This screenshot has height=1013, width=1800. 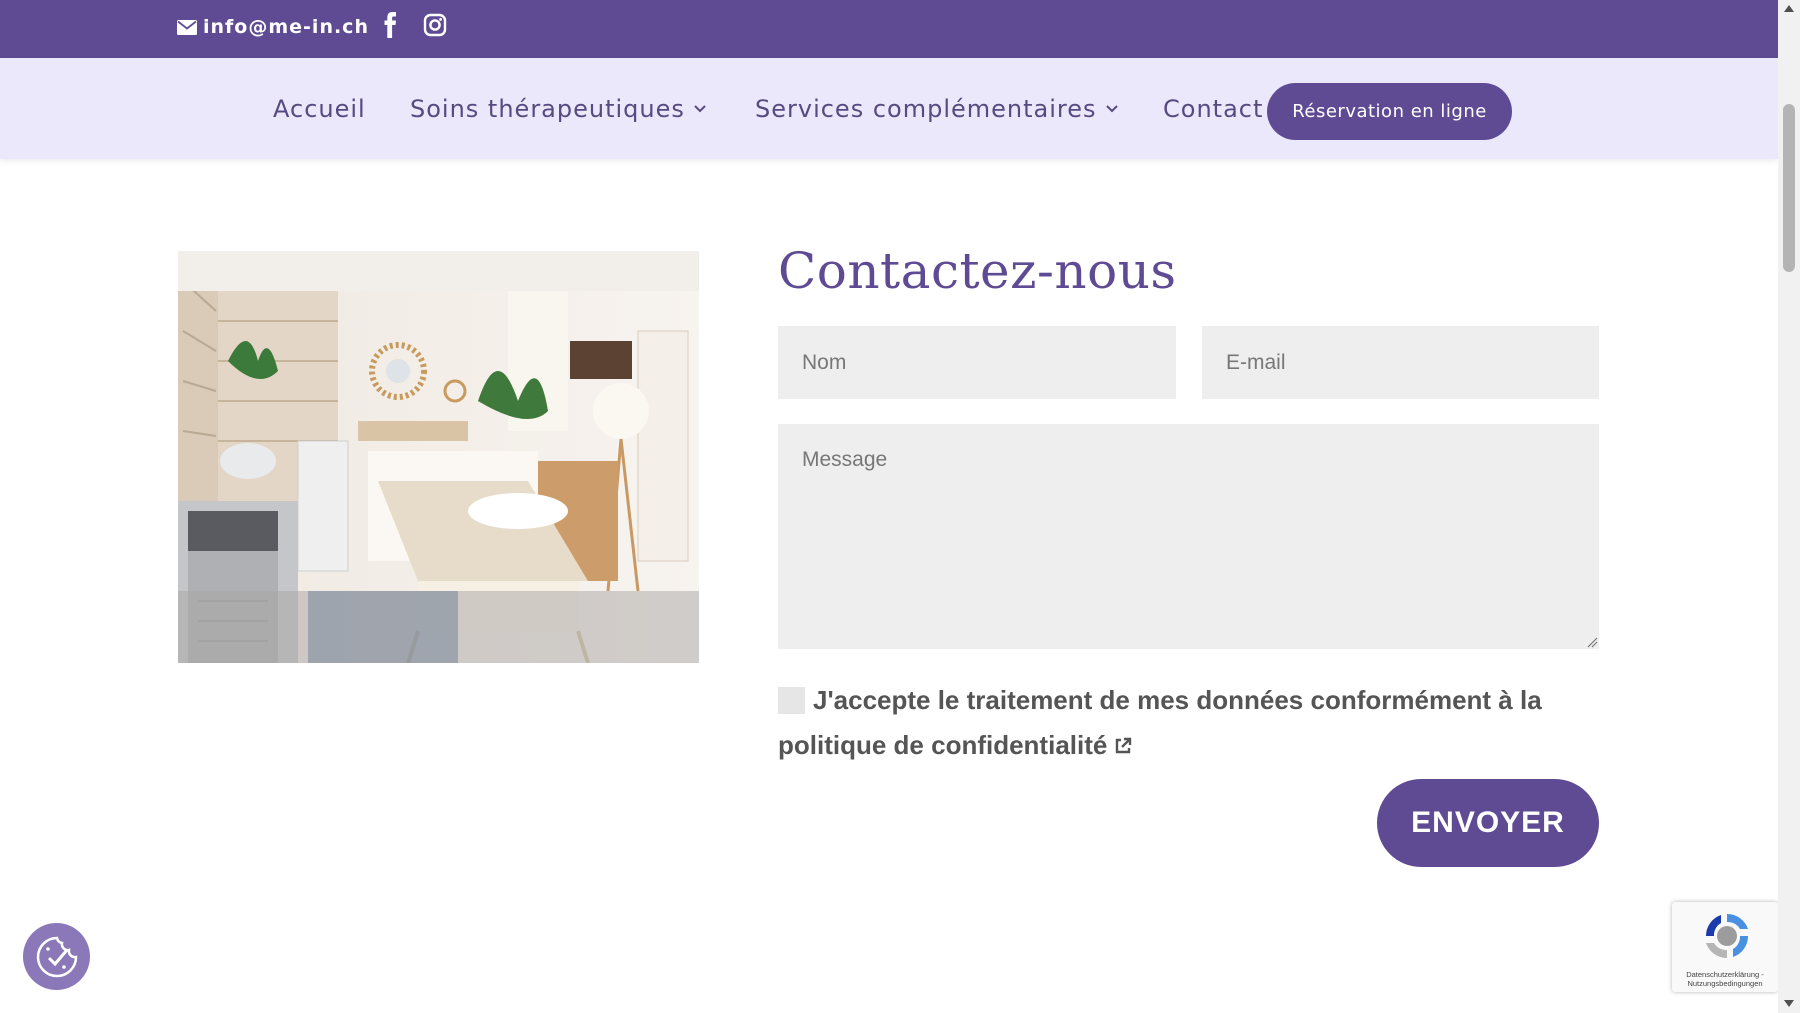 What do you see at coordinates (187, 27) in the screenshot?
I see `envelope-icon` at bounding box center [187, 27].